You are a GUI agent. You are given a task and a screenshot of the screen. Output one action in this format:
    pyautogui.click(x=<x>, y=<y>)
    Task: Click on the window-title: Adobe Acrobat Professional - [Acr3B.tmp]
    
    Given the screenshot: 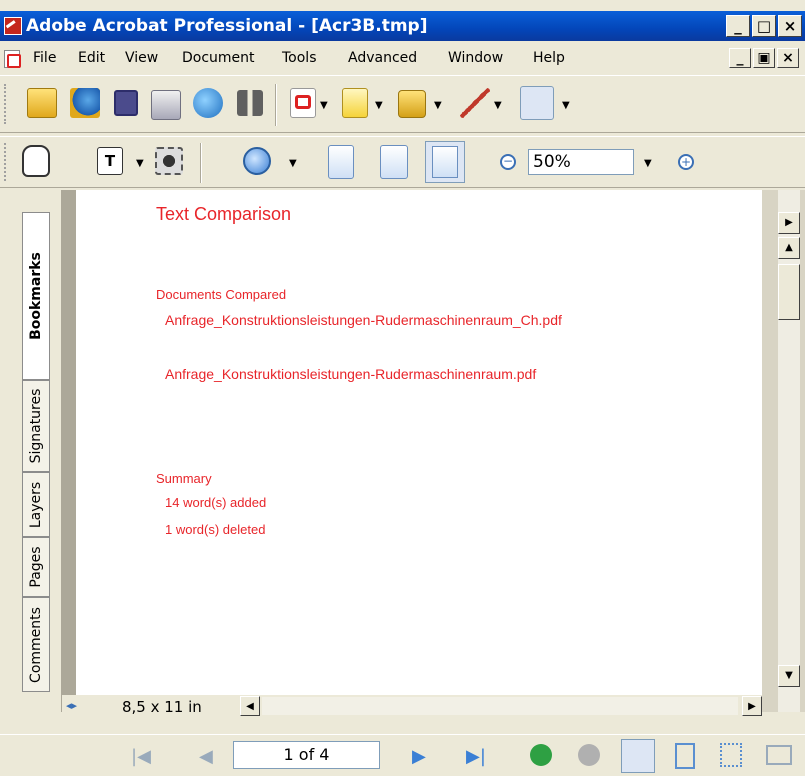 What is the action you would take?
    pyautogui.click(x=227, y=26)
    